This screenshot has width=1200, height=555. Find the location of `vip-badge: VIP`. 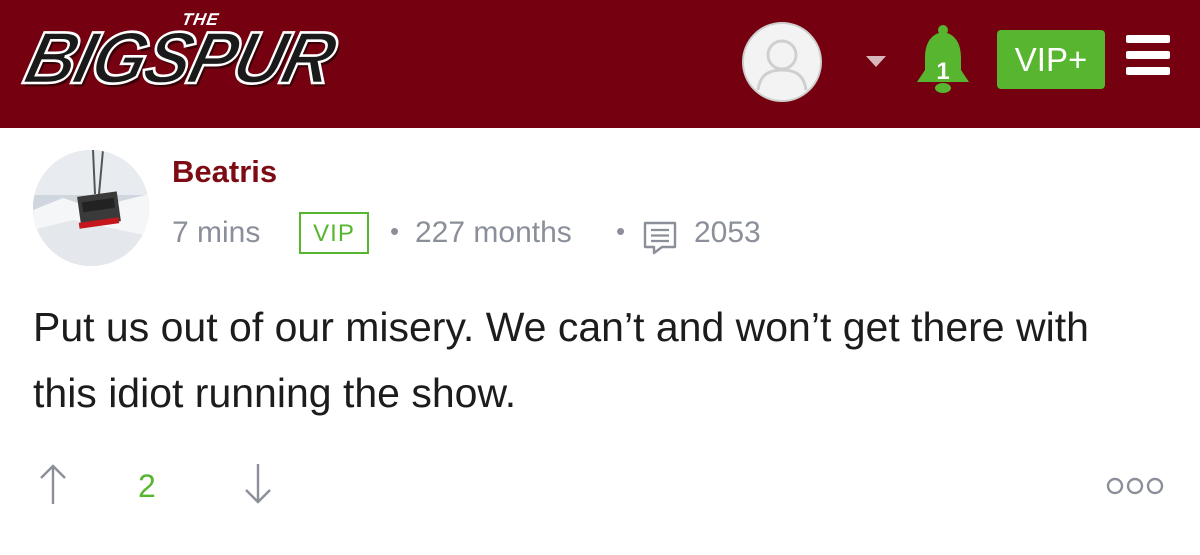

vip-badge: VIP is located at coordinates (334, 233).